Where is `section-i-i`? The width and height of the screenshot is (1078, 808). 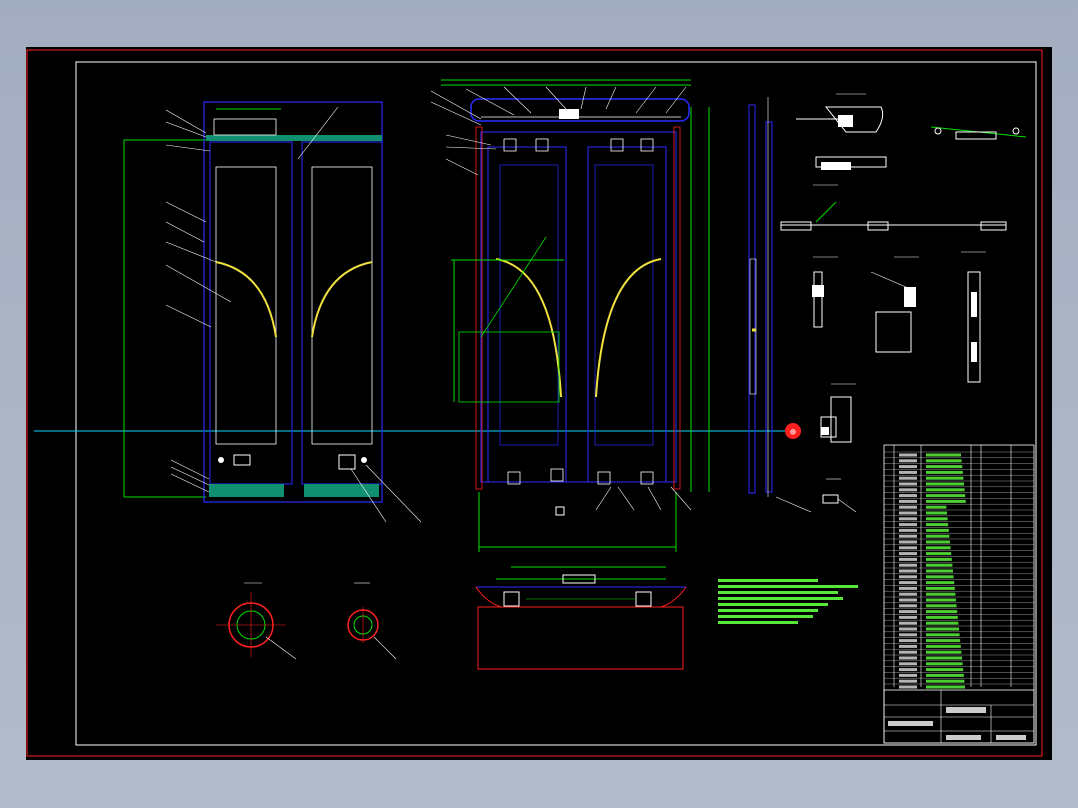 section-i-i is located at coordinates (372, 621).